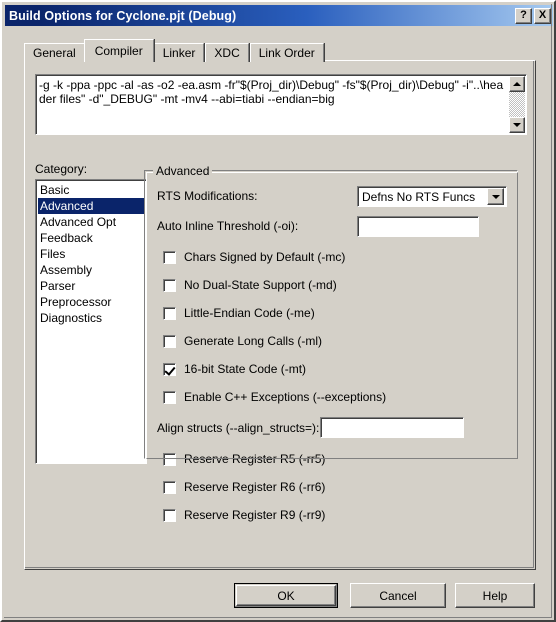 This screenshot has width=556, height=622. I want to click on tab-strip: General Compiler Linker XDC Link Order, so click(174, 50).